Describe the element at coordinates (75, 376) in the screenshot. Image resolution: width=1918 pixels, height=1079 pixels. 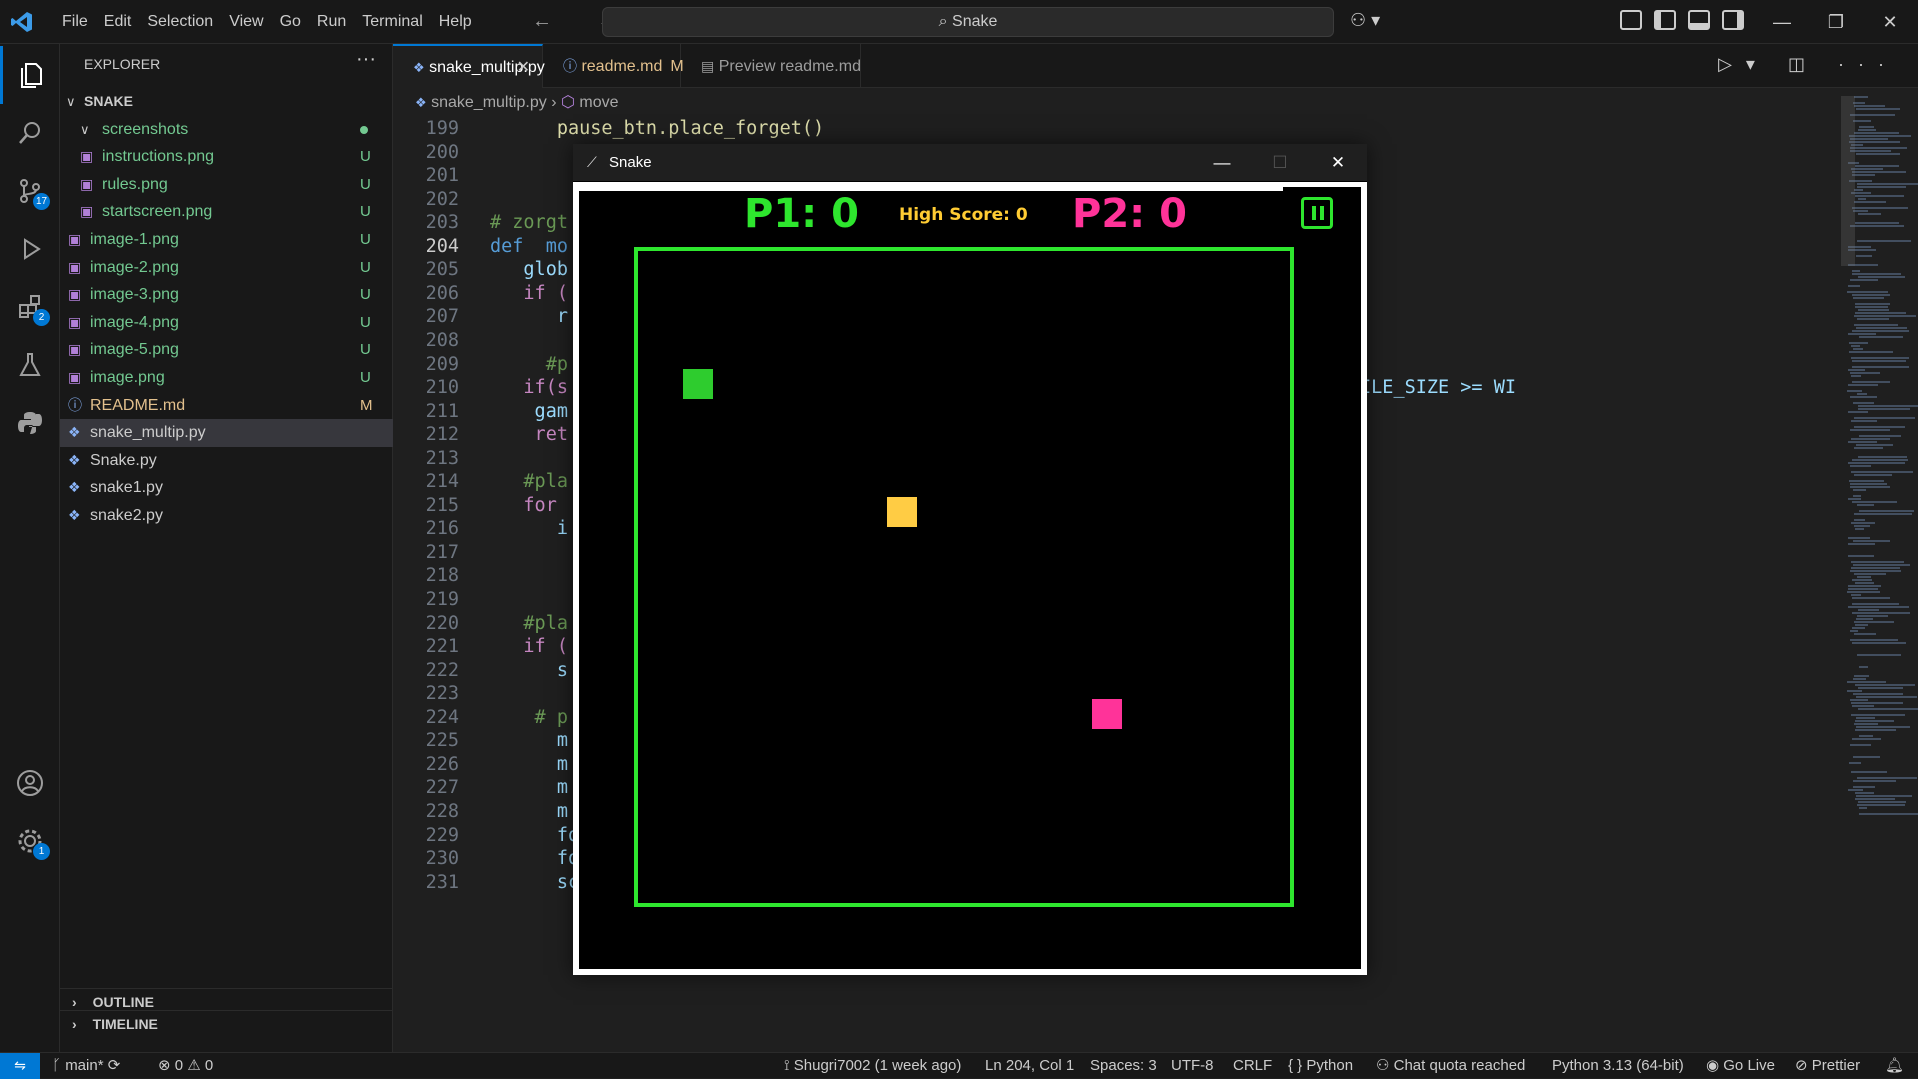
I see `image-file-icon: ▣` at that location.